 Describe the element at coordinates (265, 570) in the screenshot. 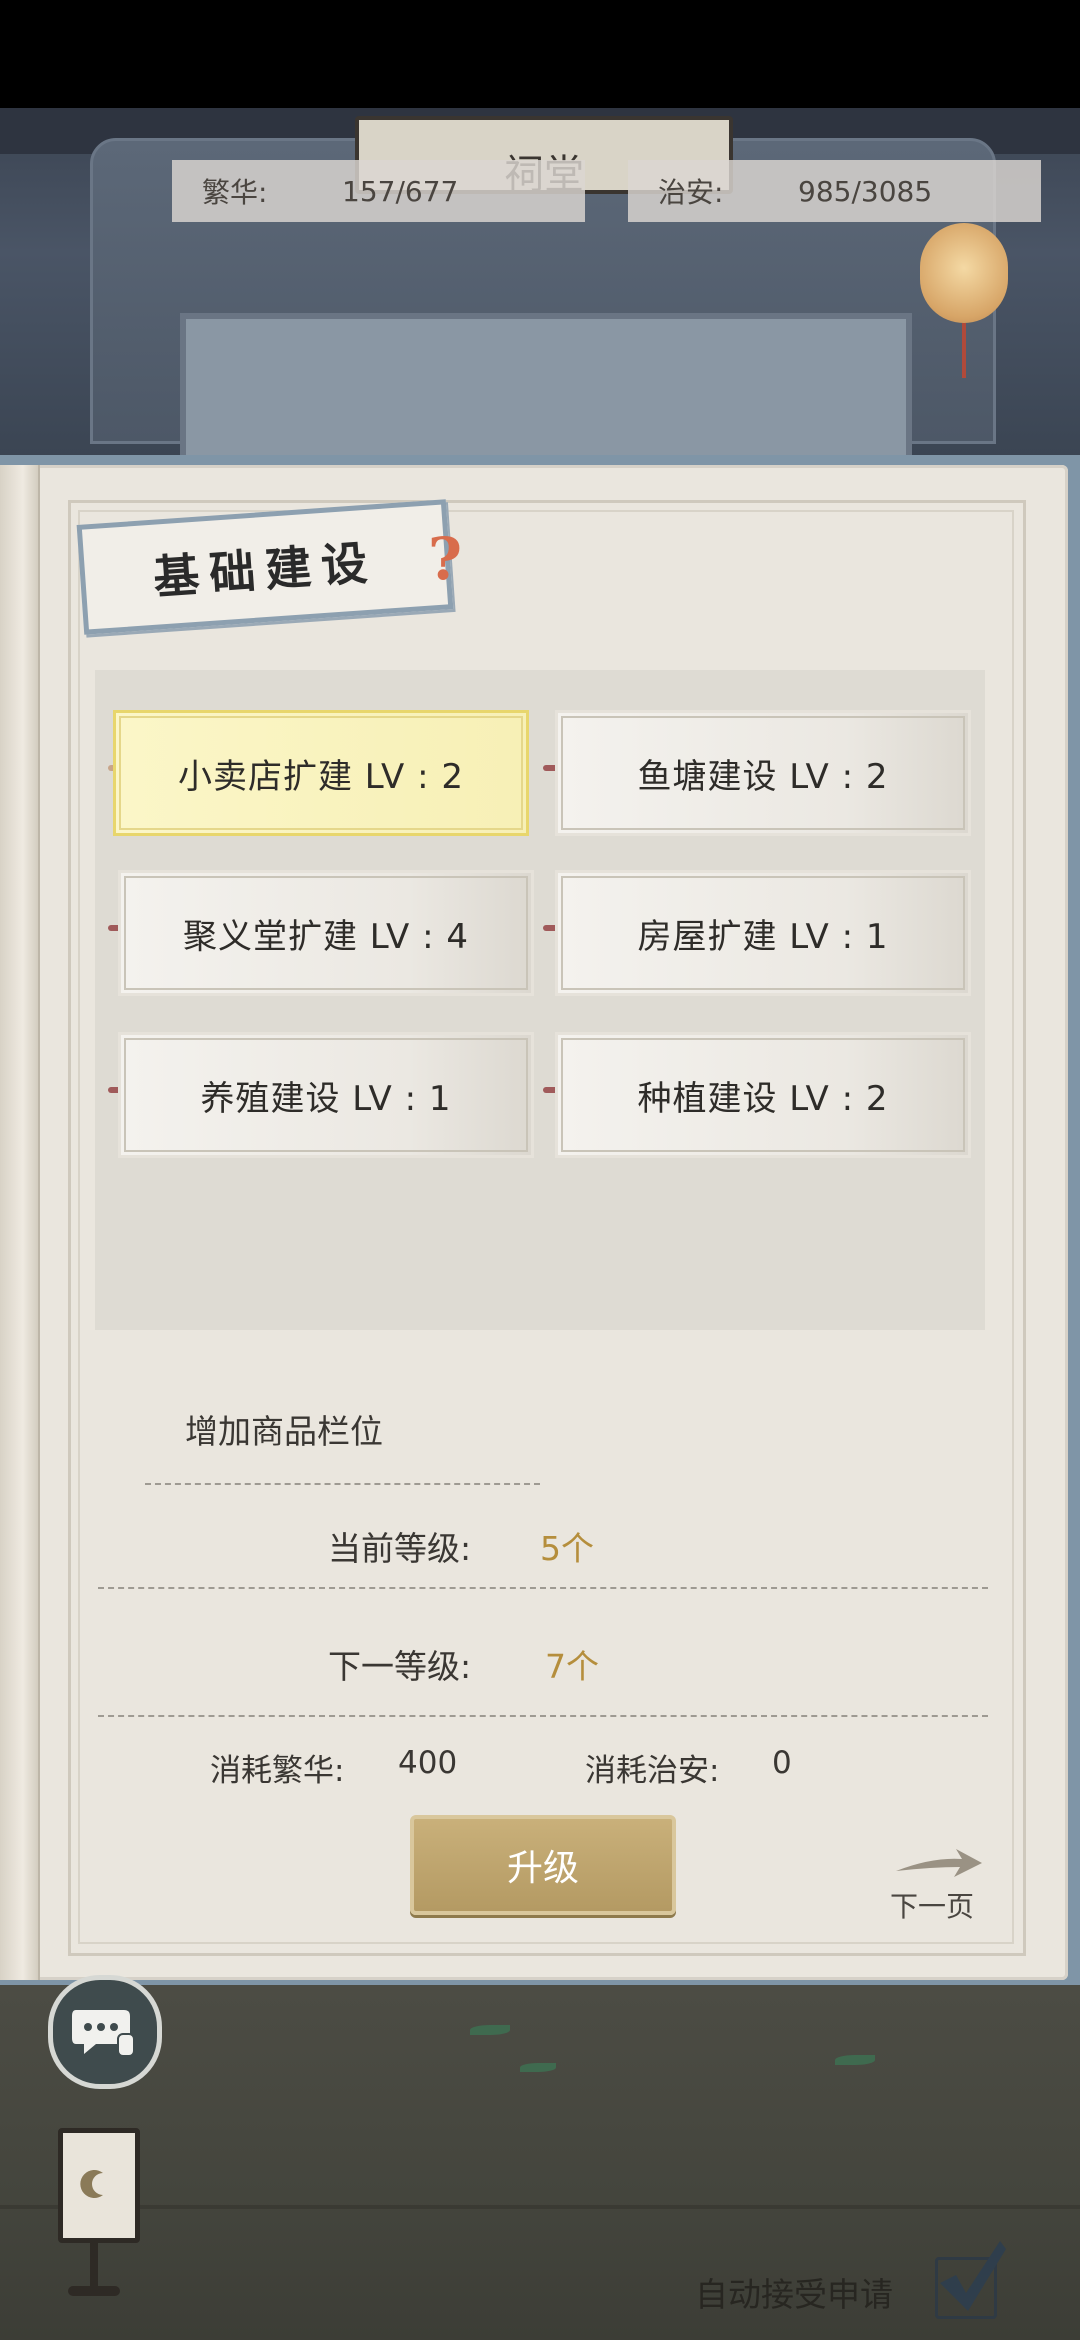

I see `panel-title: 基础建设` at that location.